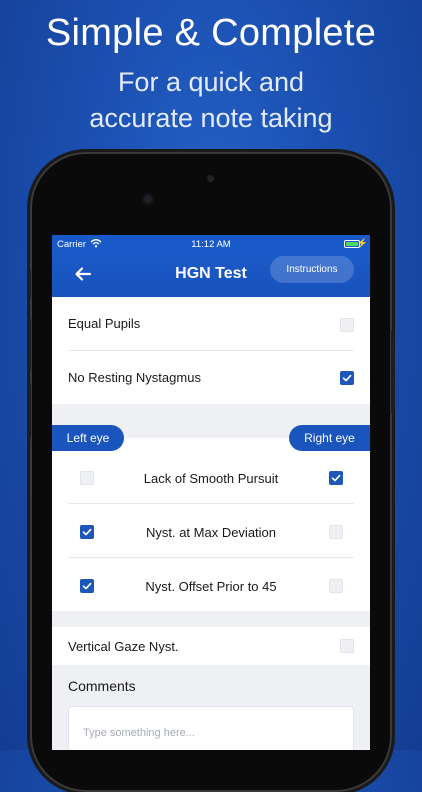 The image size is (422, 792). Describe the element at coordinates (211, 275) in the screenshot. I see `nav-bar: HGN Test Instructions` at that location.